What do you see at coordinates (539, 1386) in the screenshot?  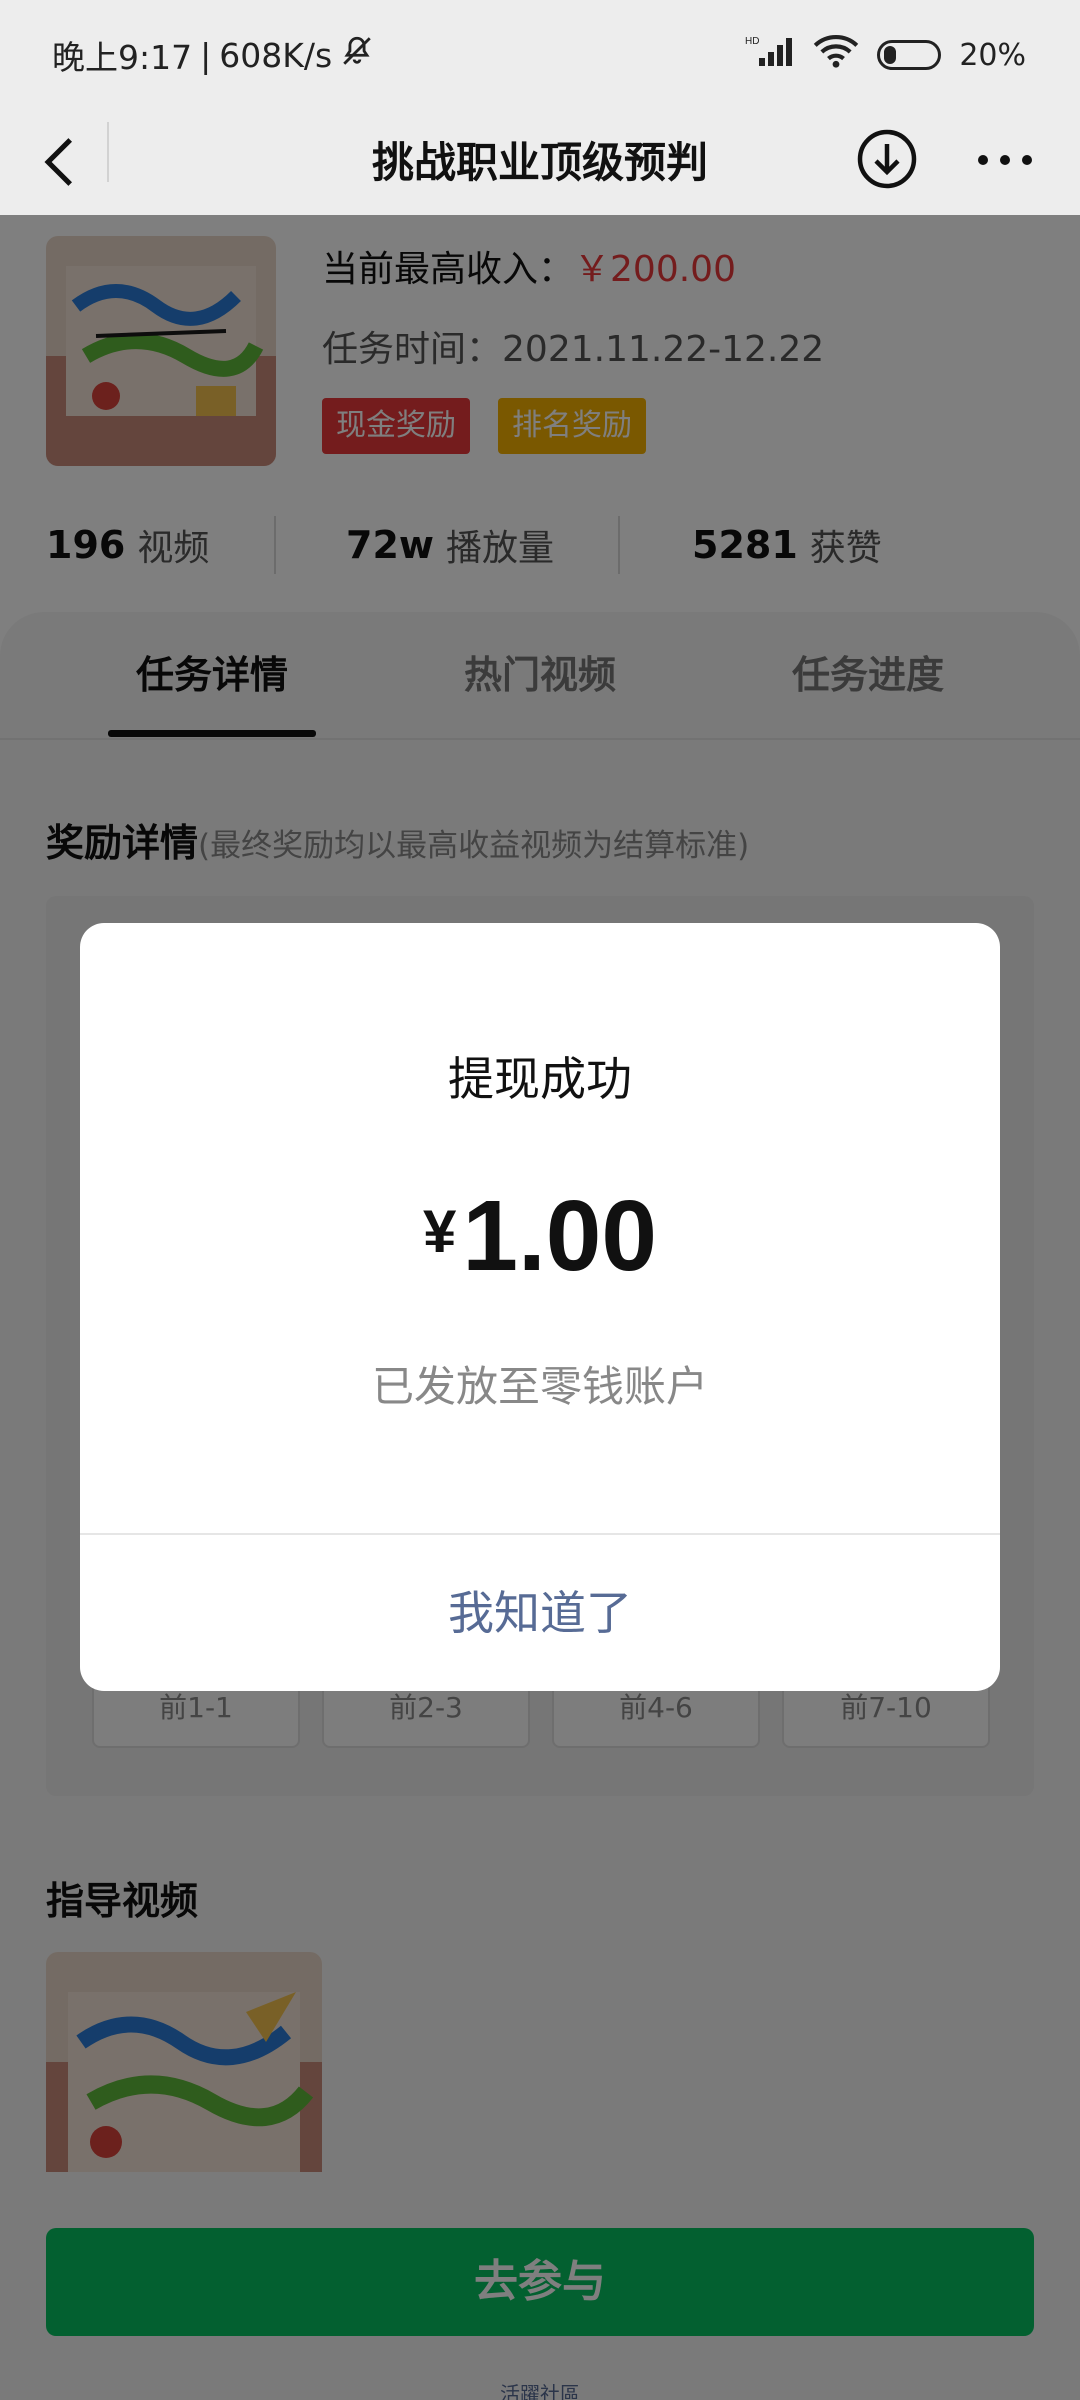 I see `dialog-subtitle: 已发放至零钱账户` at bounding box center [539, 1386].